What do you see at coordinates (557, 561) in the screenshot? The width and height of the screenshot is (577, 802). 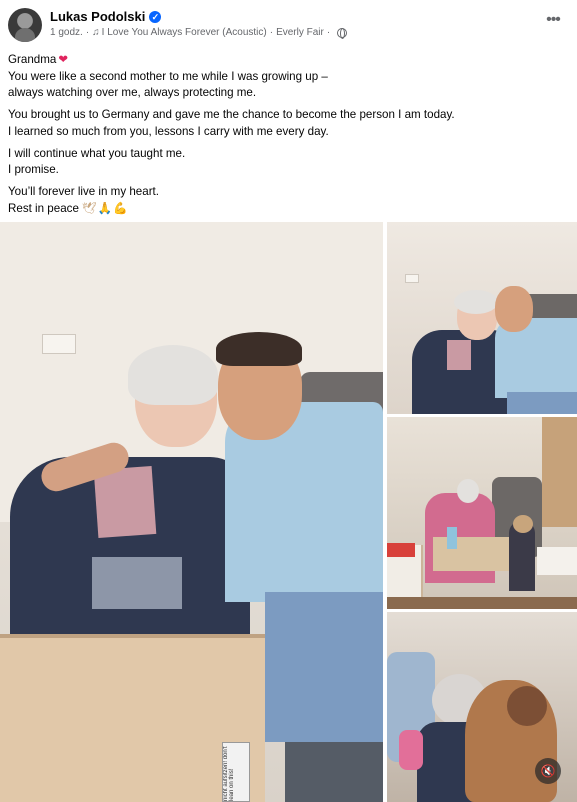 I see `pillow` at bounding box center [557, 561].